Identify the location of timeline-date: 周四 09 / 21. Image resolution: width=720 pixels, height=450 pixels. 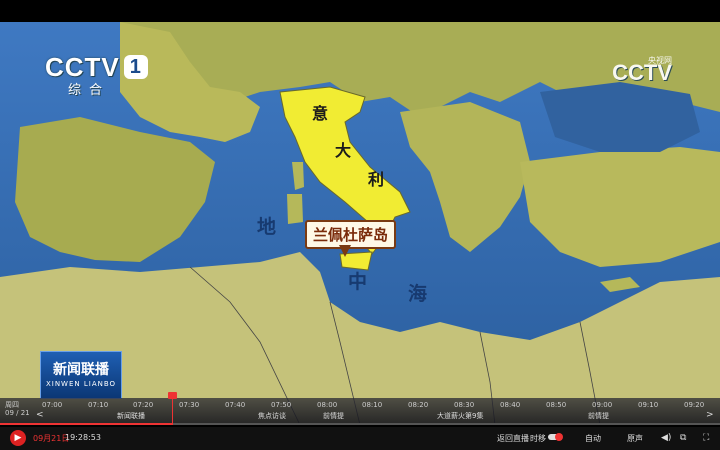
(17, 409).